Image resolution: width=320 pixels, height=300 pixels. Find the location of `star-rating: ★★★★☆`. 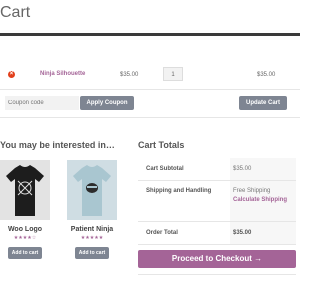

star-rating: ★★★★☆ is located at coordinates (25, 238).